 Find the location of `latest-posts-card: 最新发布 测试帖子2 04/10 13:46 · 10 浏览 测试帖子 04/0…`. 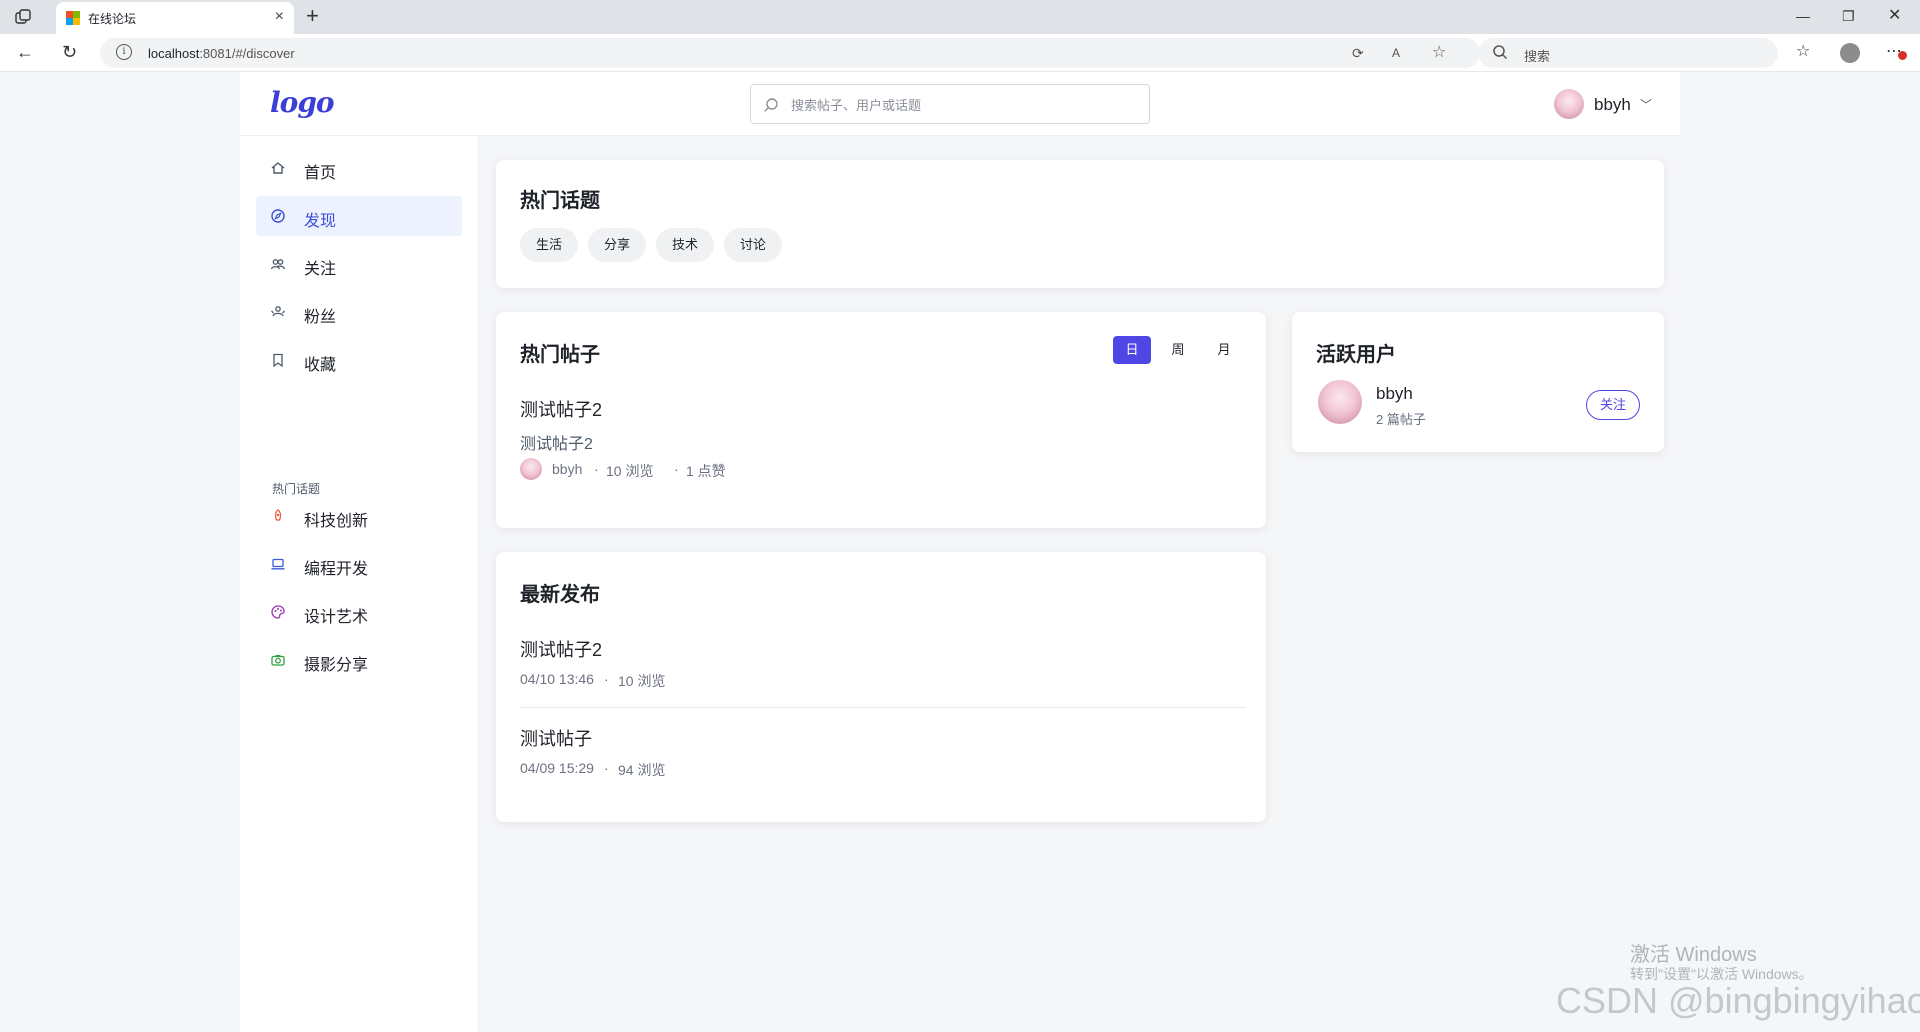

latest-posts-card: 最新发布 测试帖子2 04/10 13:46 · 10 浏览 测试帖子 04/0… is located at coordinates (881, 687).